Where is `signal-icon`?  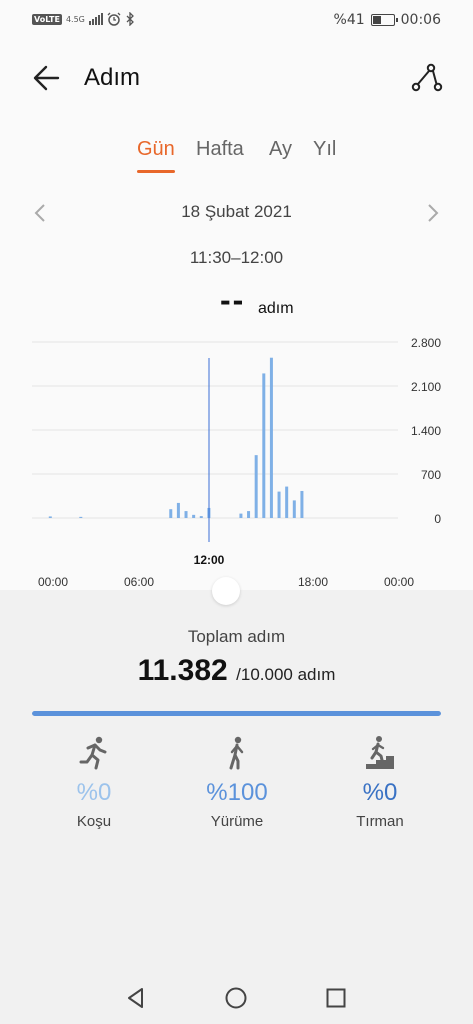 signal-icon is located at coordinates (95, 19).